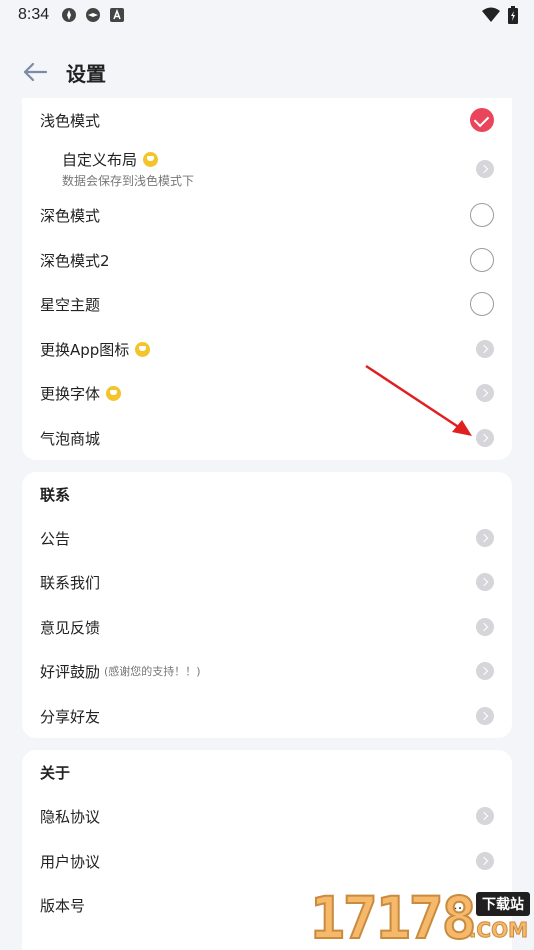 The image size is (534, 950). I want to click on light-mode-radio-checked, so click(482, 120).